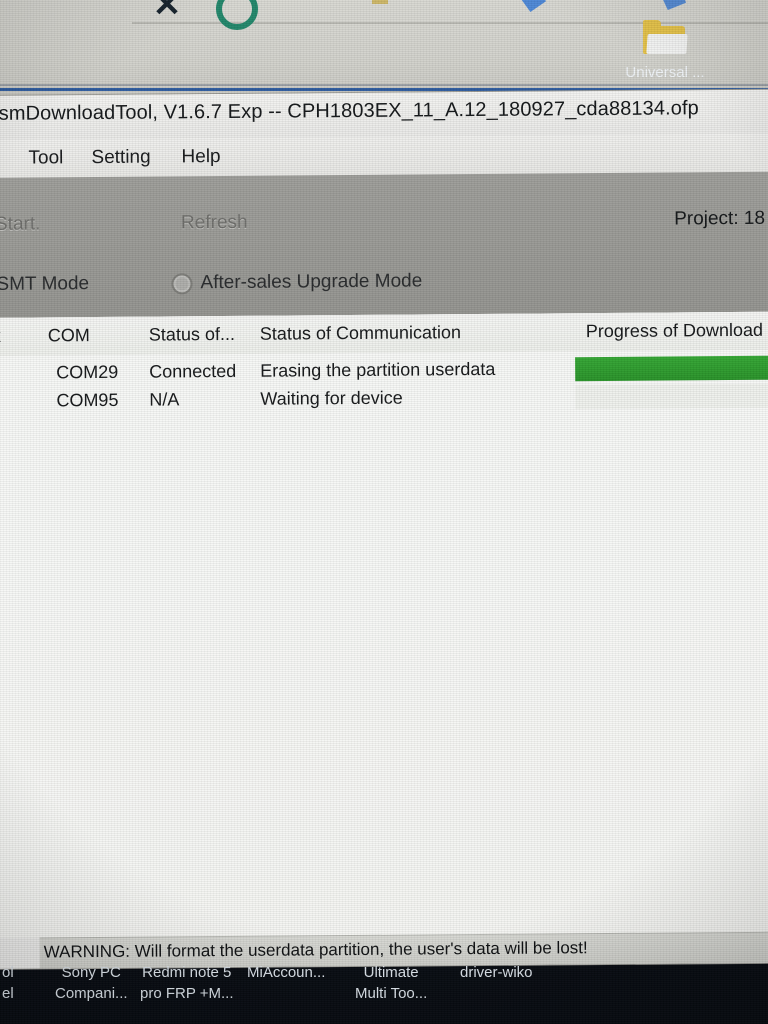  I want to click on menu-bar: Tool Setting Help, so click(384, 155).